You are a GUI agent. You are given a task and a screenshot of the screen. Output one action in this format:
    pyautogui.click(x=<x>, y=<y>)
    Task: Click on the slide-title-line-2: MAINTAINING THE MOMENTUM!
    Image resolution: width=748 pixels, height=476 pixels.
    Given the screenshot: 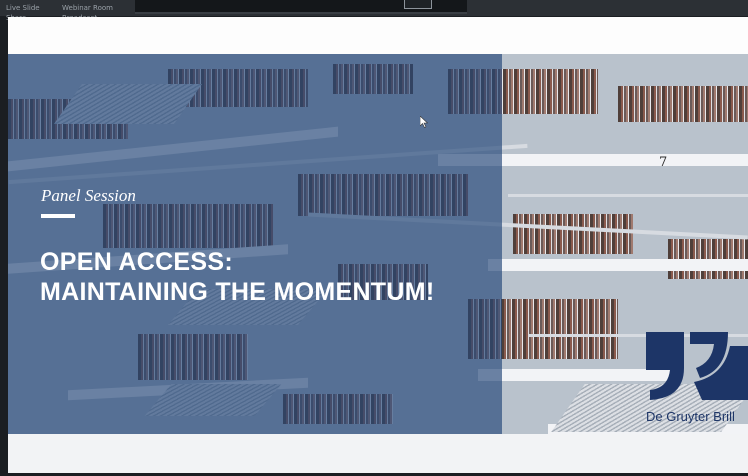 What is the action you would take?
    pyautogui.click(x=237, y=292)
    